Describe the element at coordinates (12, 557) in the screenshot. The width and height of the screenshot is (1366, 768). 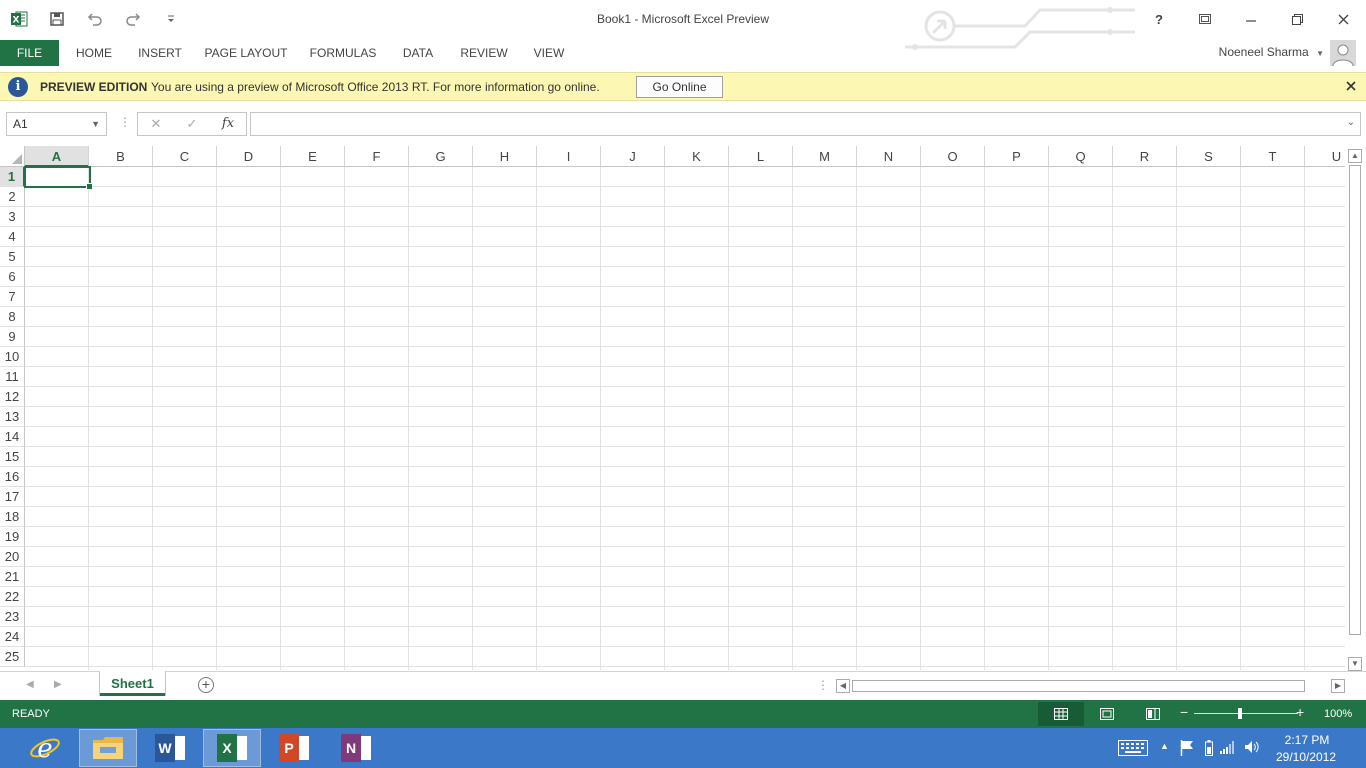
I see `row-header-20: 20` at that location.